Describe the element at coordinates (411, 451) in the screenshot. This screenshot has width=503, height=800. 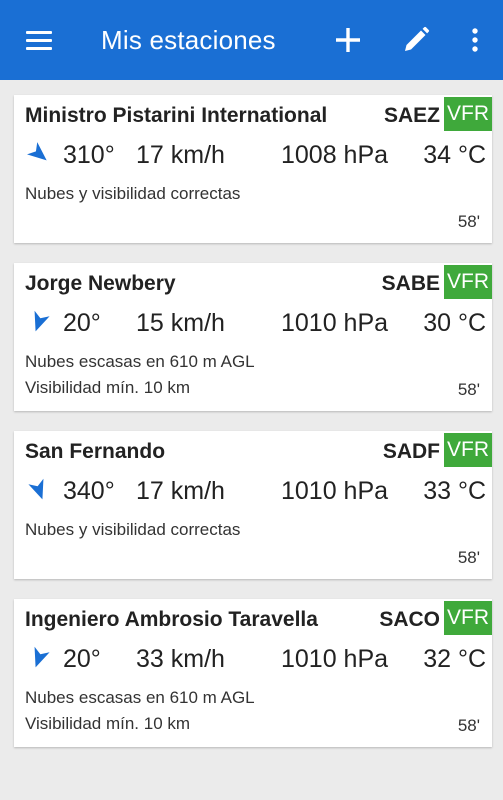
I see `station-code: SADF` at that location.